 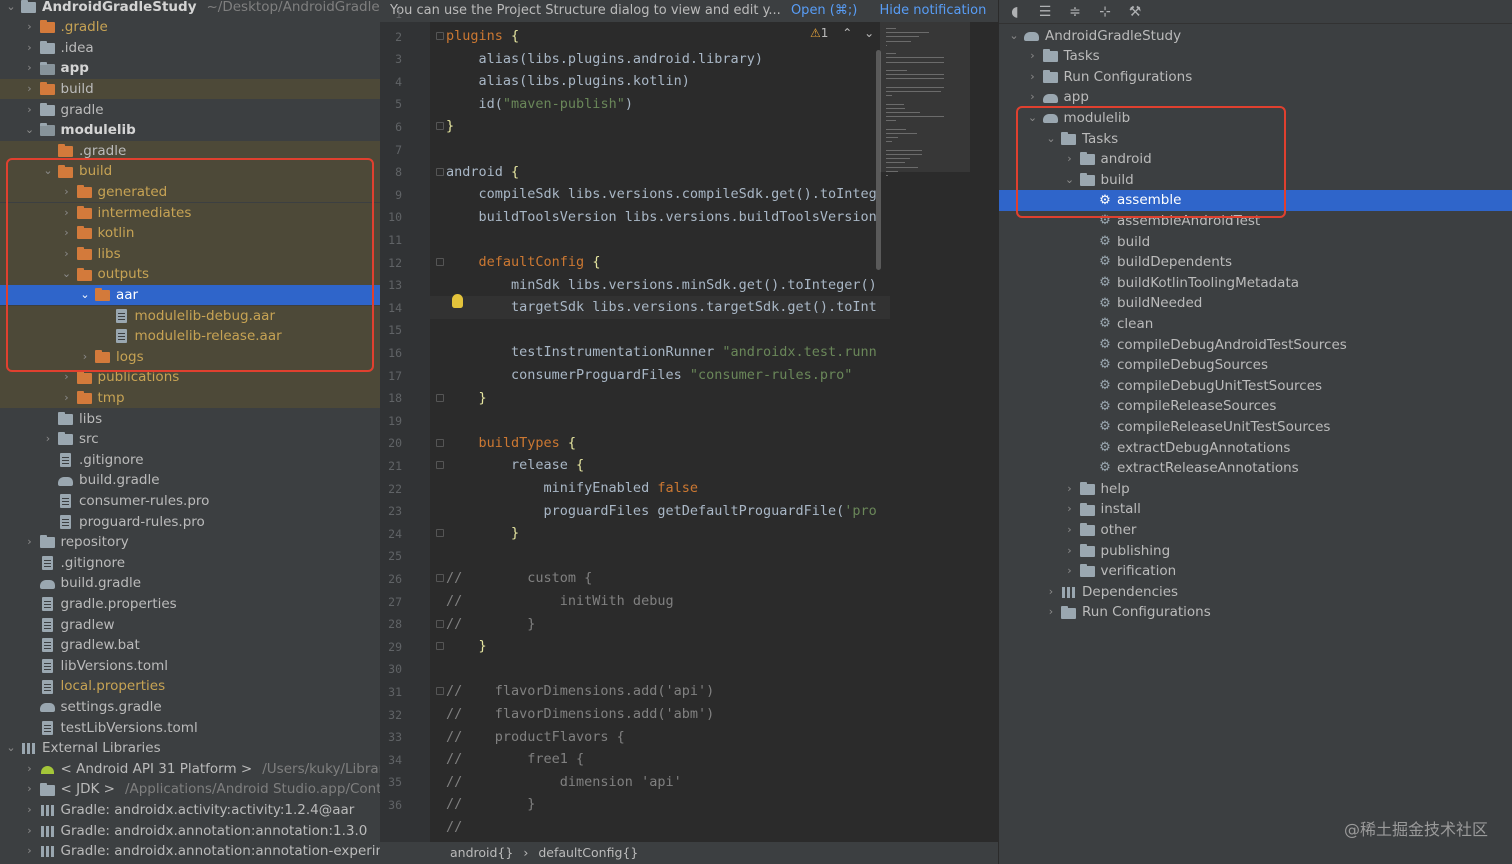 What do you see at coordinates (564, 782) in the screenshot?
I see `code-line: // dimension 'api'` at bounding box center [564, 782].